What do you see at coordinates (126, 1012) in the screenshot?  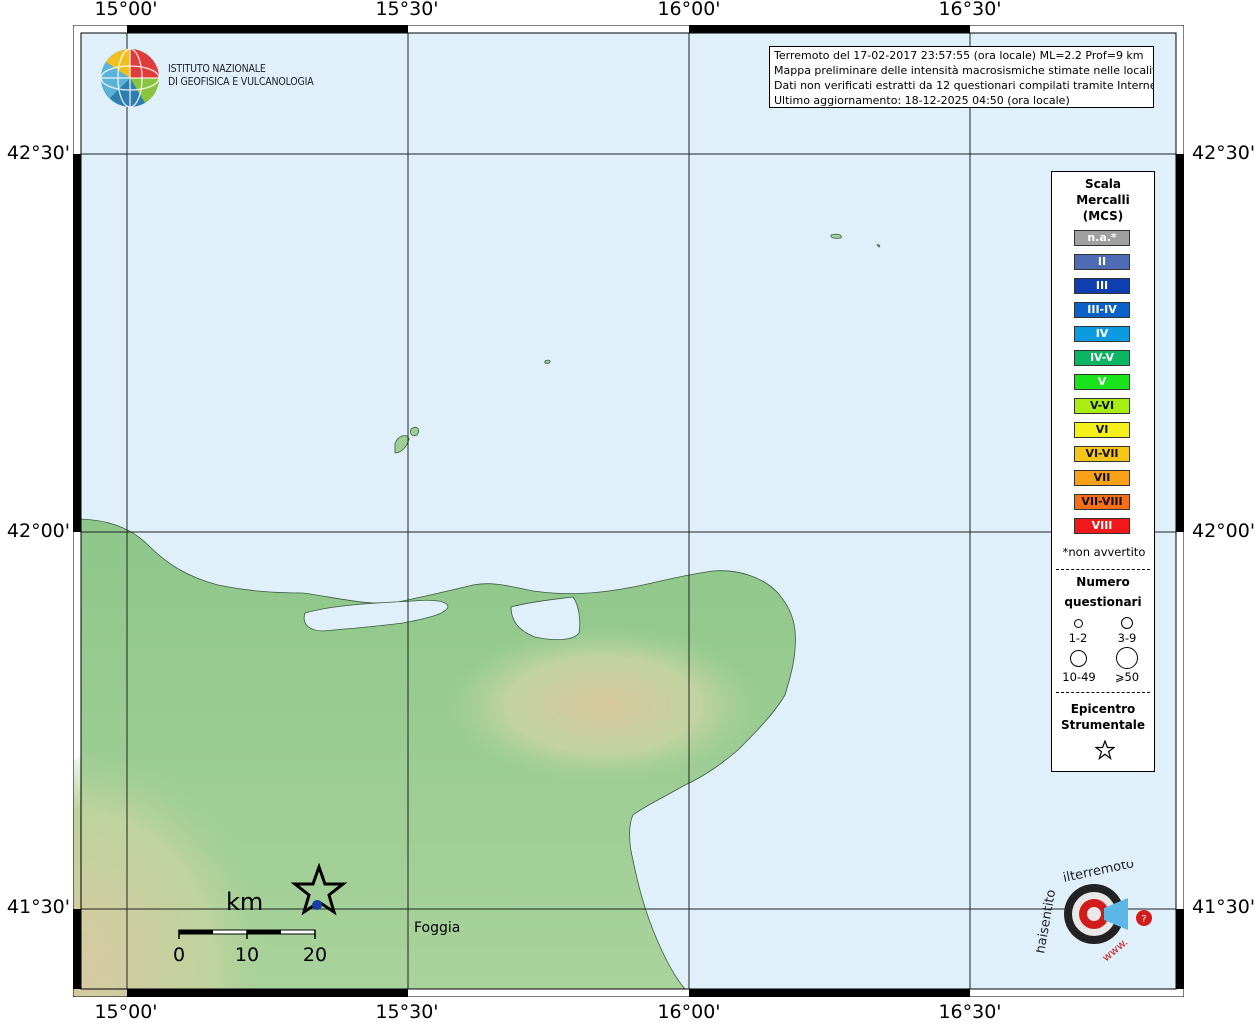 I see `lon-label-bottom-1500: 15°00'` at bounding box center [126, 1012].